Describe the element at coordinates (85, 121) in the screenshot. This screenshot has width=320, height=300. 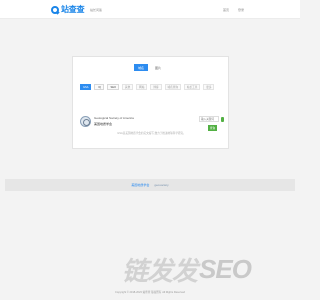
I see `gsa-seal-icon` at that location.